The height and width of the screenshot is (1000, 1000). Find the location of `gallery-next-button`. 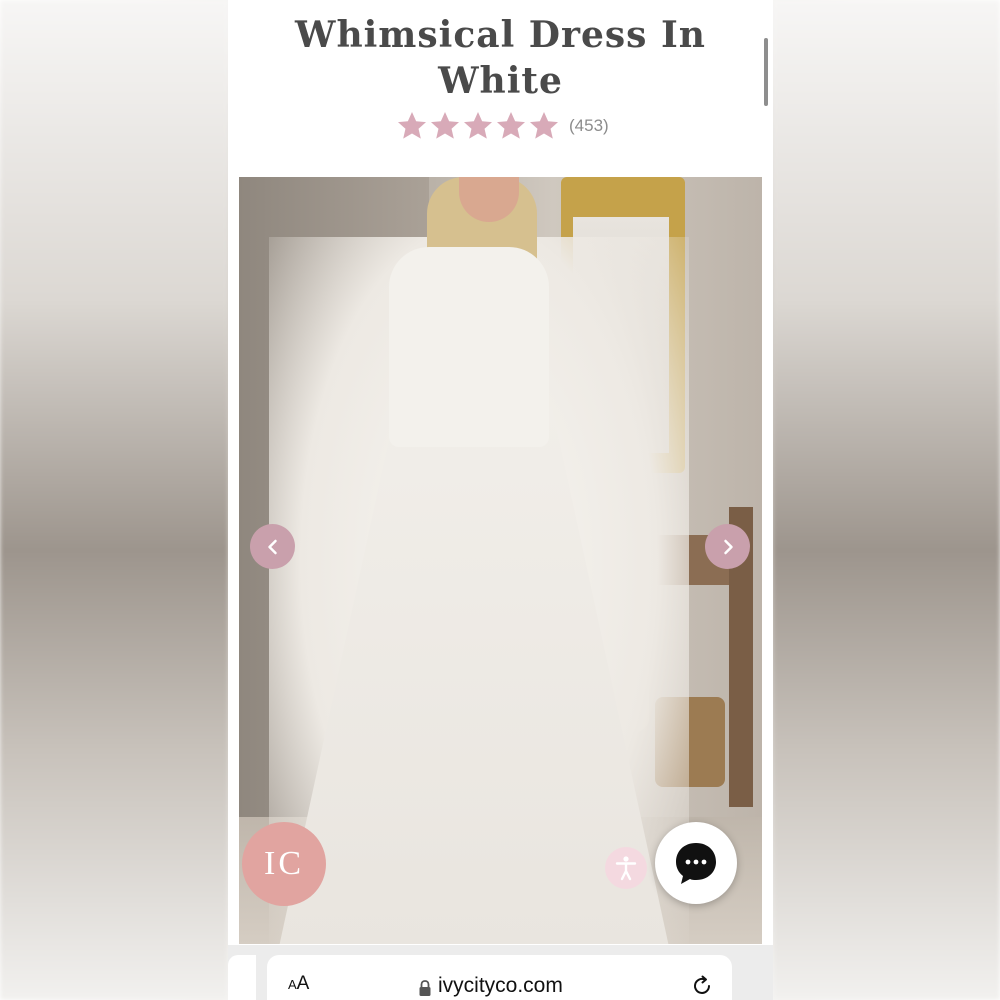

gallery-next-button is located at coordinates (727, 546).